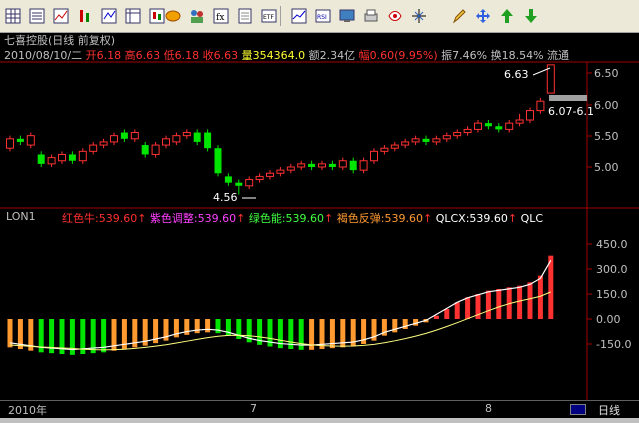 This screenshot has height=423, width=639. What do you see at coordinates (470, 55) in the screenshot?
I see `amp-value: 7.46%` at bounding box center [470, 55].